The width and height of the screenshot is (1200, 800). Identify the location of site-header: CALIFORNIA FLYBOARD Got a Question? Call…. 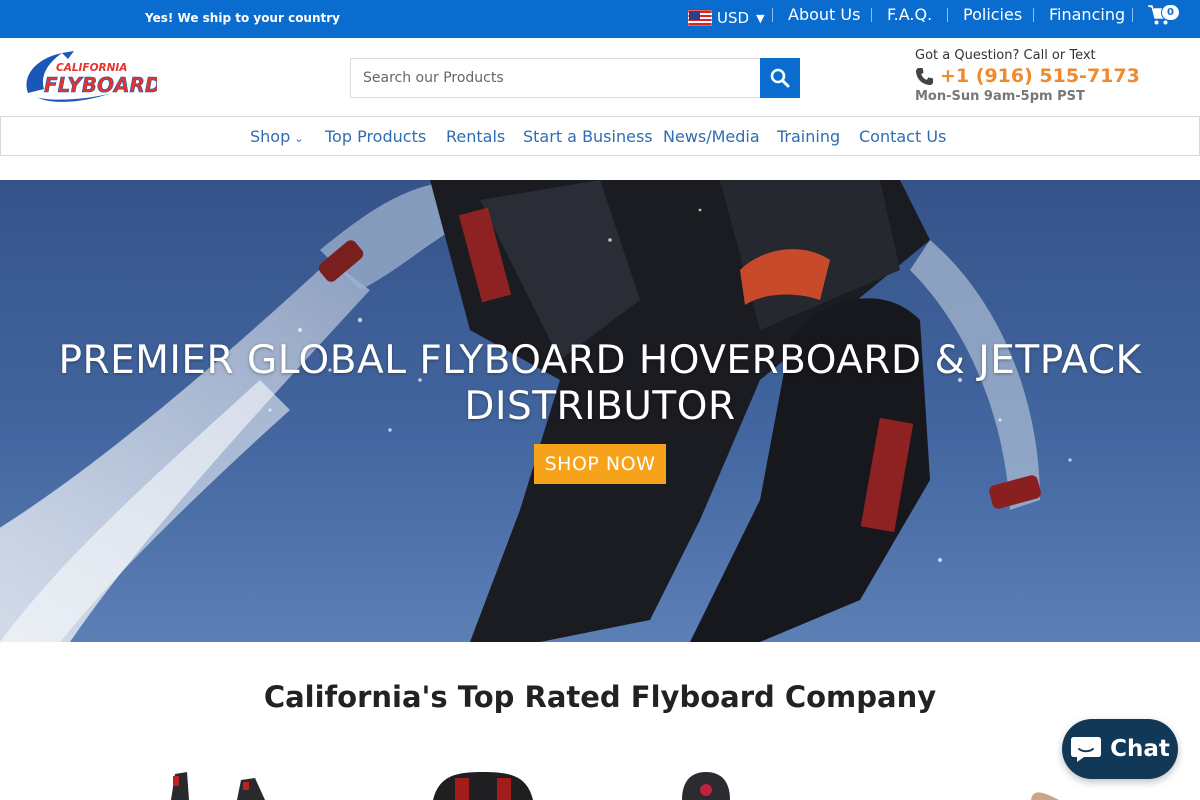
(600, 77).